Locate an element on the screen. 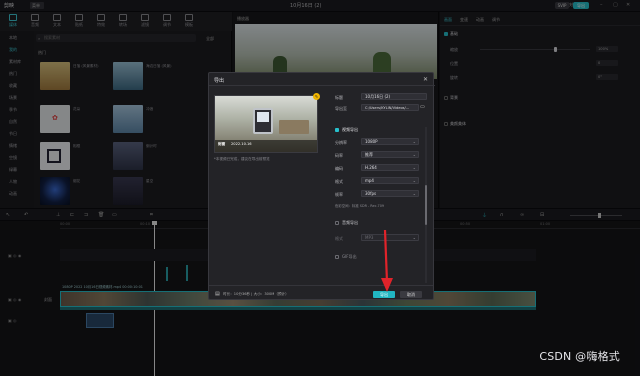  monitor-screen is located at coordinates (263, 117).